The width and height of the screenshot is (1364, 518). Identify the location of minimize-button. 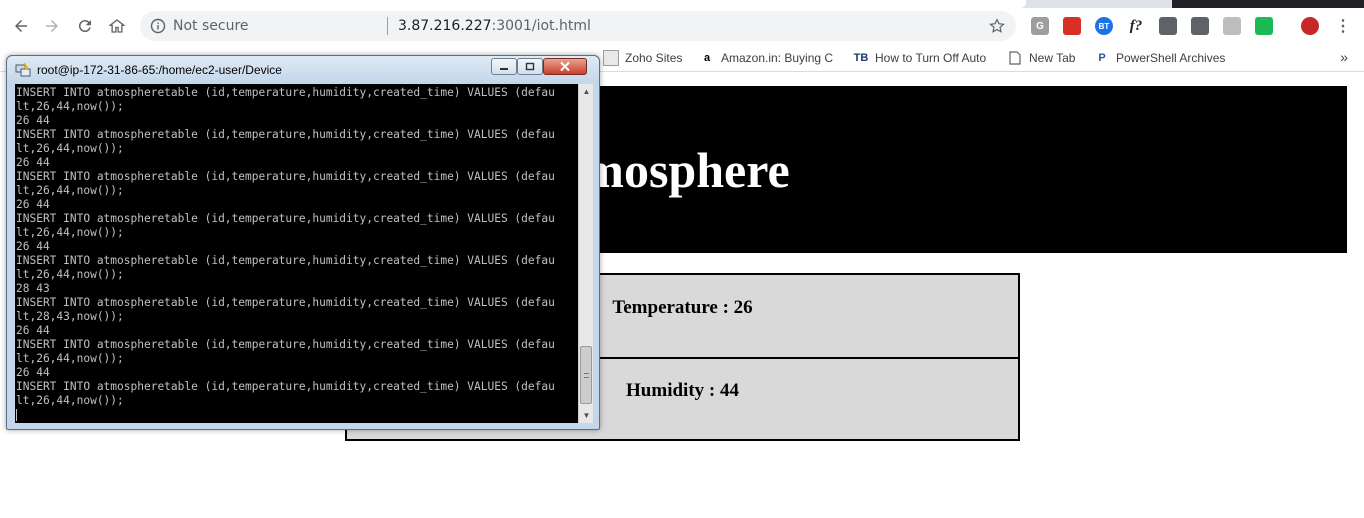
(504, 66).